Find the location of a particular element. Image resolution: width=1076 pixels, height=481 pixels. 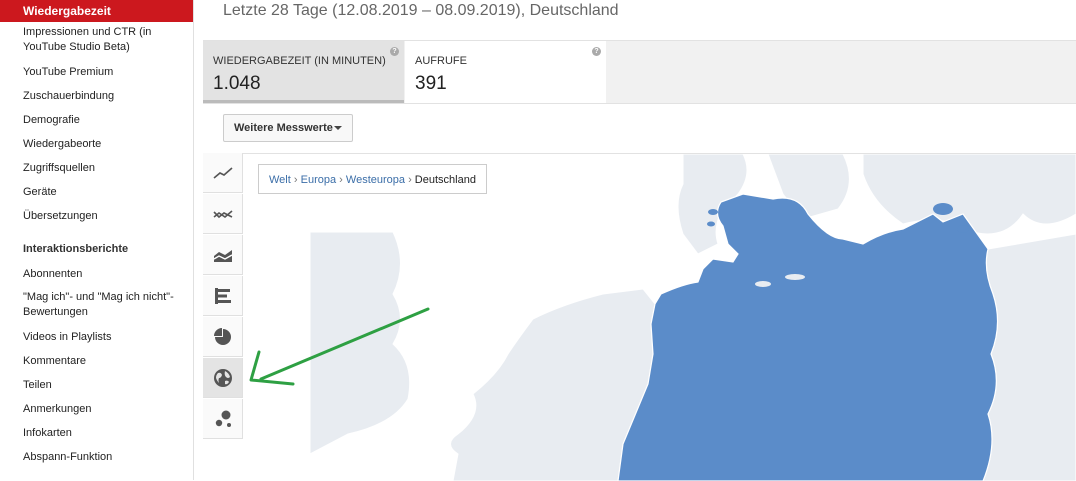

breadcrumb-link-westeuropa: Westeuropa is located at coordinates (375, 180).